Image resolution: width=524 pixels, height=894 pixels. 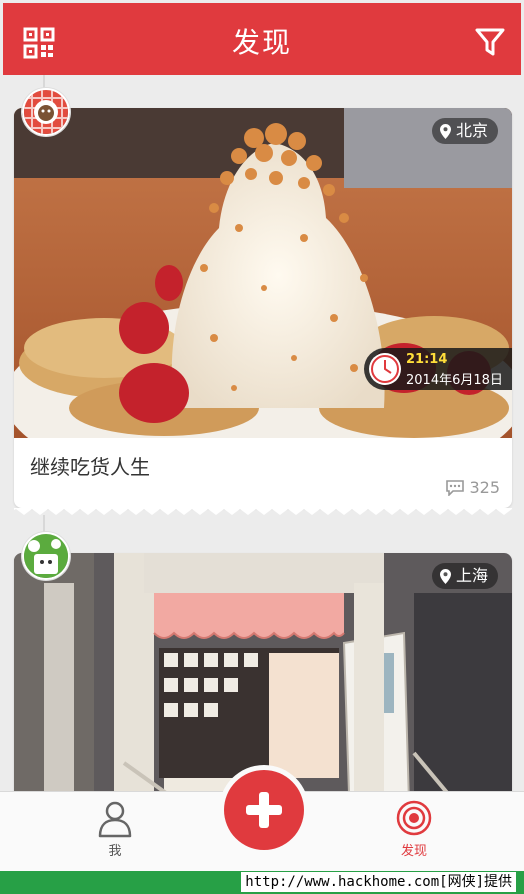 I want to click on comment-icon, so click(x=455, y=487).